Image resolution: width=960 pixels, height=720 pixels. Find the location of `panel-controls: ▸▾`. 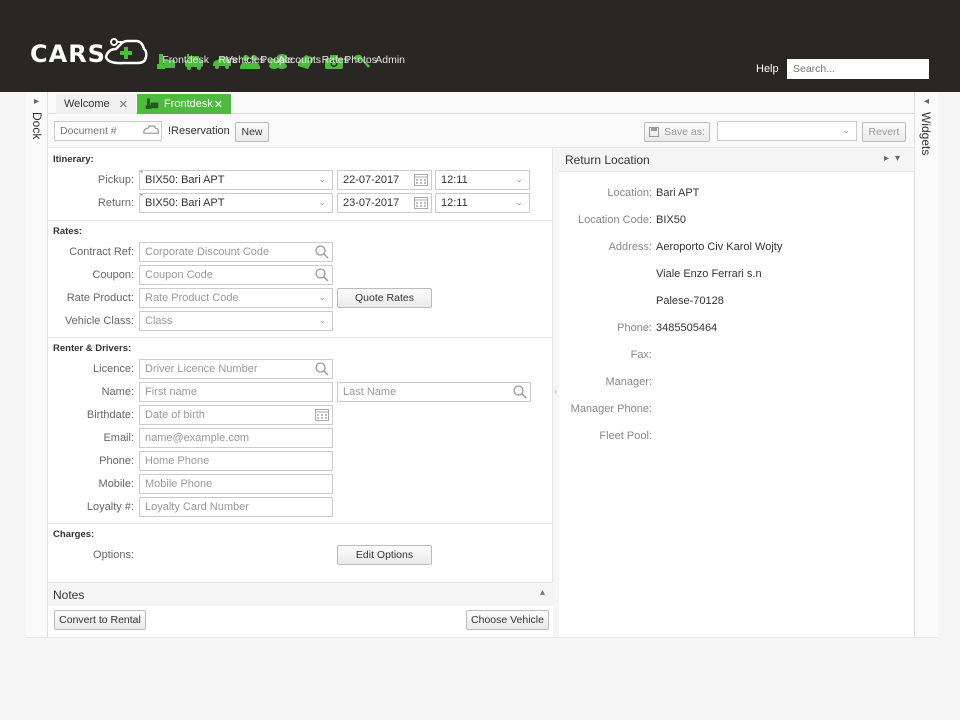

panel-controls: ▸▾ is located at coordinates (895, 158).